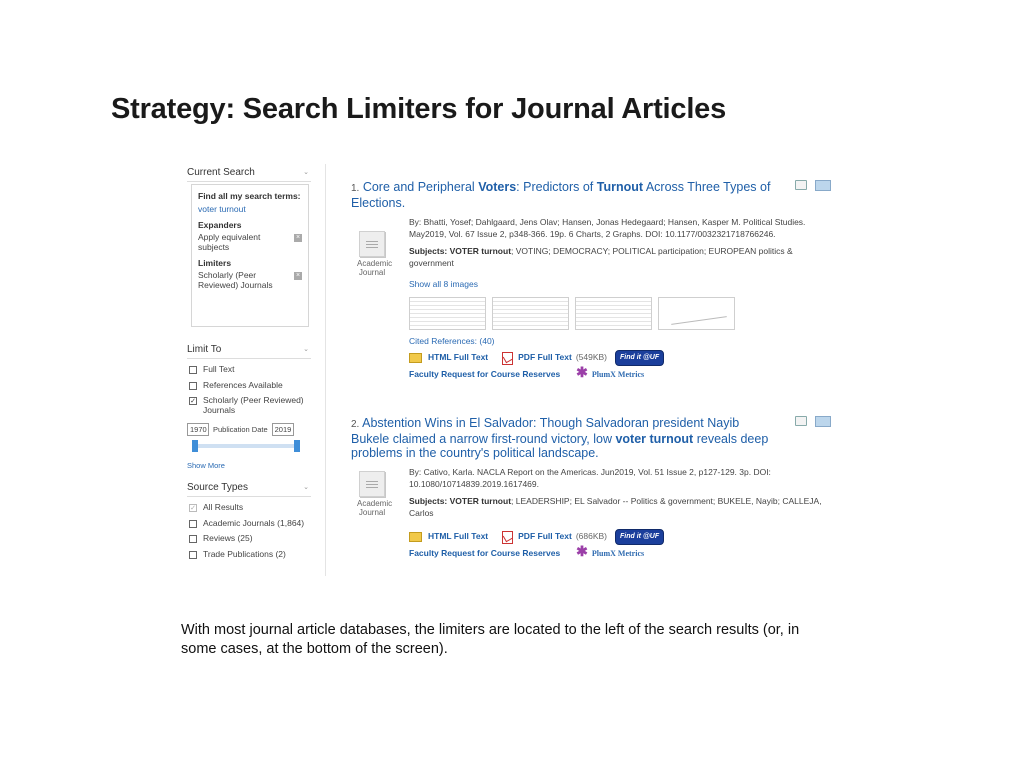 The height and width of the screenshot is (768, 1024). Describe the element at coordinates (298, 238) in the screenshot. I see `remove-expander-icon: ×` at that location.